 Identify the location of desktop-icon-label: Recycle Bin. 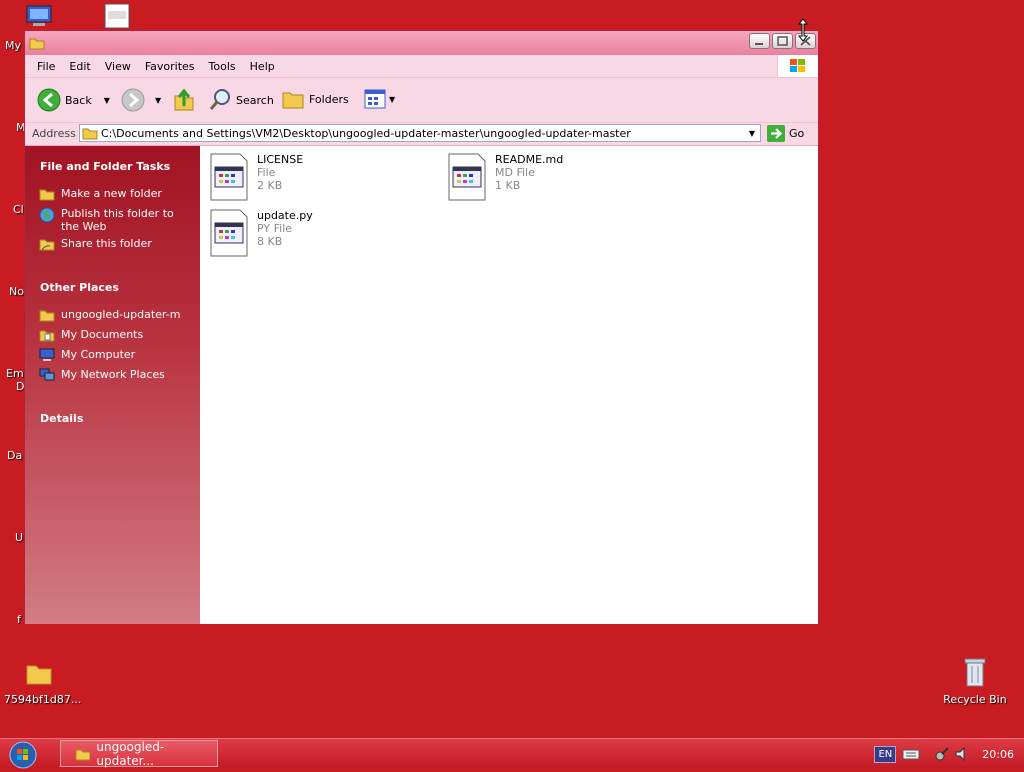
(975, 699).